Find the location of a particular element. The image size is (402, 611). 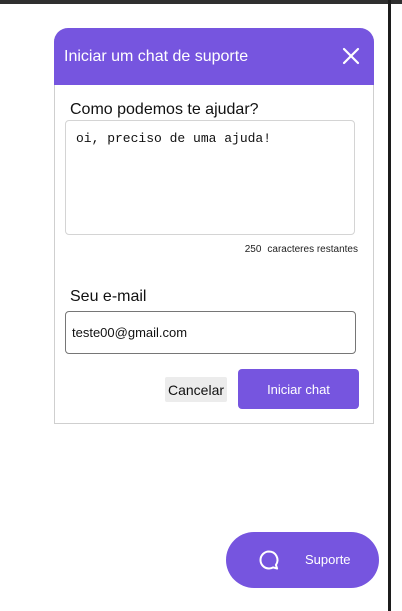

cancel-button: Cancelar is located at coordinates (196, 389).